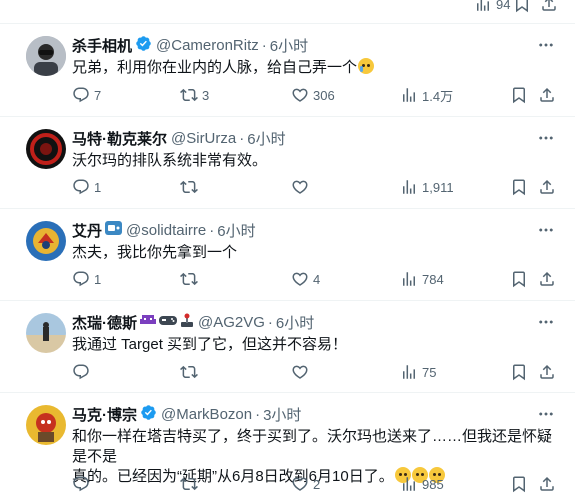 The width and height of the screenshot is (575, 497). I want to click on author-handle: @CameronRitz, so click(207, 45).